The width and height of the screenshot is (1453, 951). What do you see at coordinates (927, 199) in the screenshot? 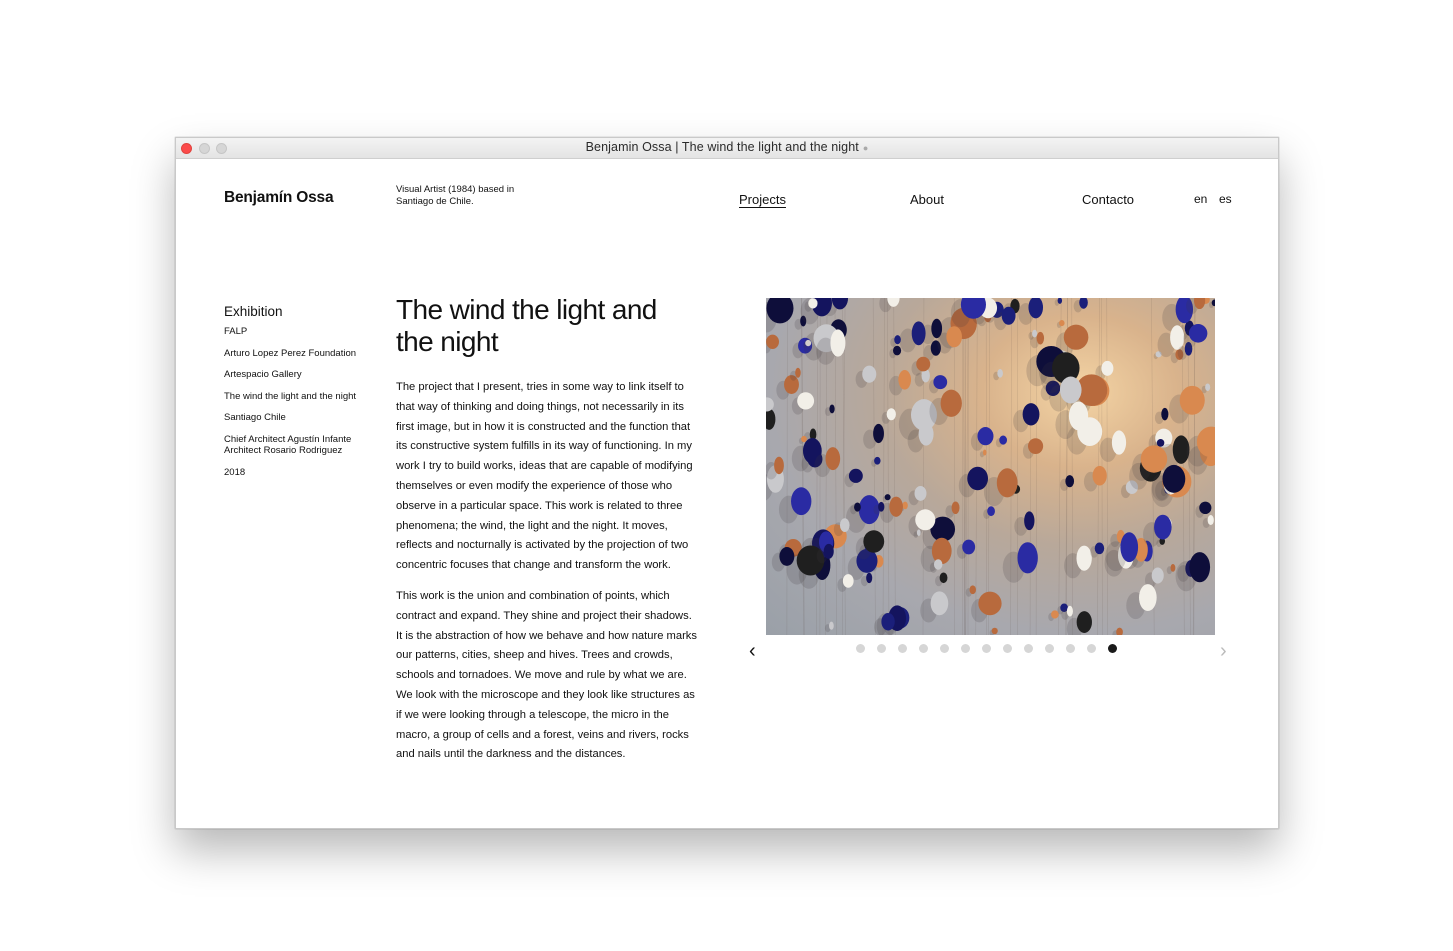
I see `nav-about: About` at bounding box center [927, 199].